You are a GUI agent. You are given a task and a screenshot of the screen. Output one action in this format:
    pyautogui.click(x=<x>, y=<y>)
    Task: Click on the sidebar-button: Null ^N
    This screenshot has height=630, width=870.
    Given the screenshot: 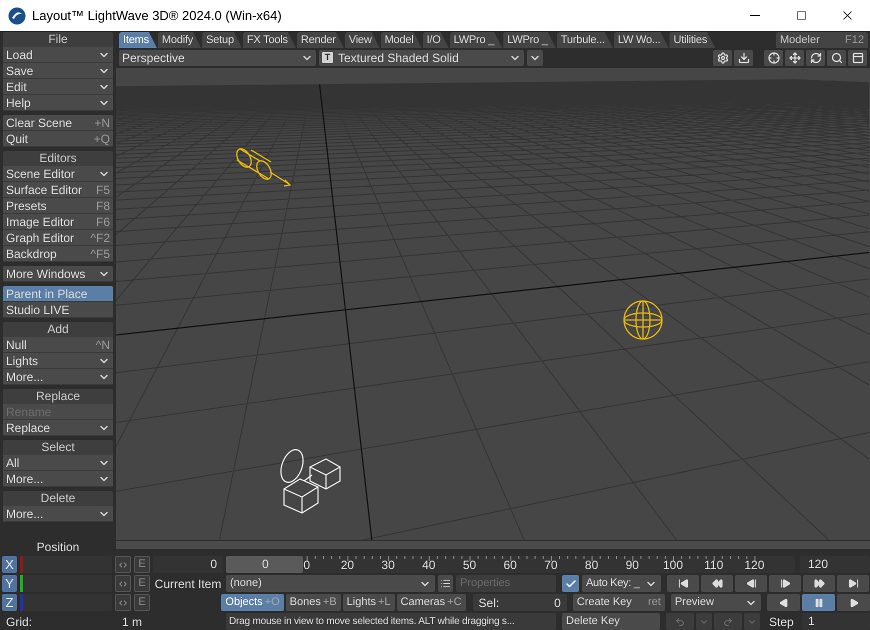 What is the action you would take?
    pyautogui.click(x=58, y=345)
    